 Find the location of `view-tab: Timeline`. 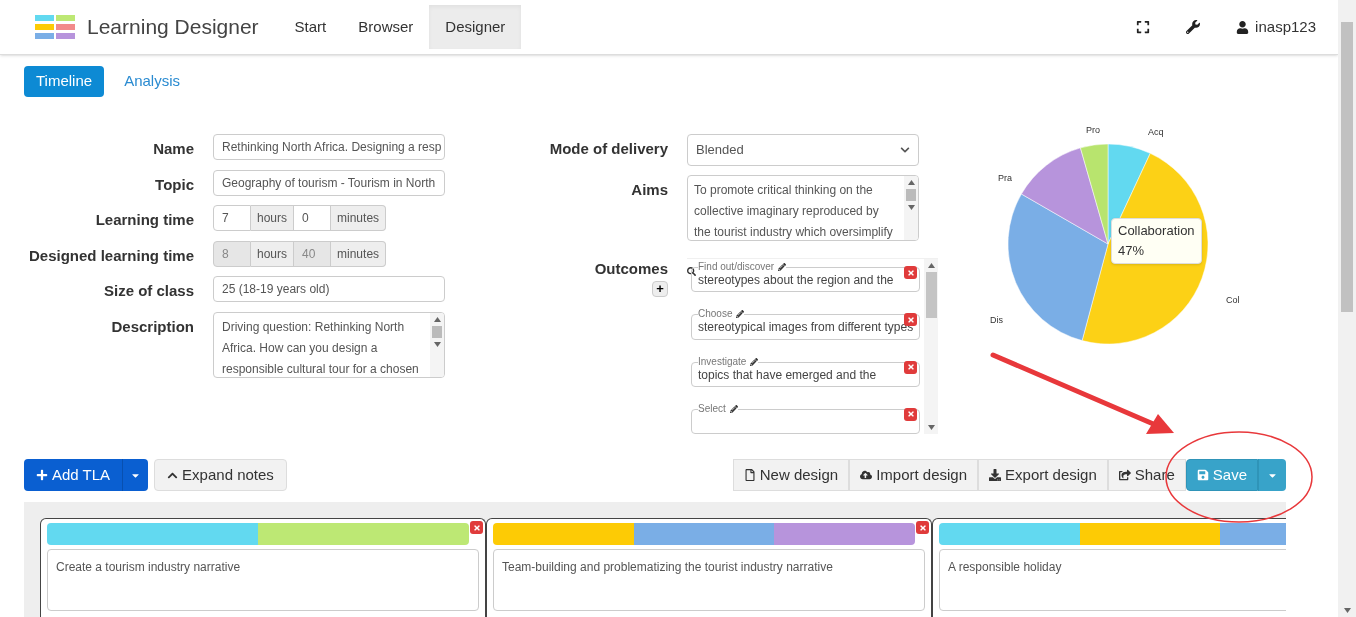

view-tab: Timeline is located at coordinates (64, 81).